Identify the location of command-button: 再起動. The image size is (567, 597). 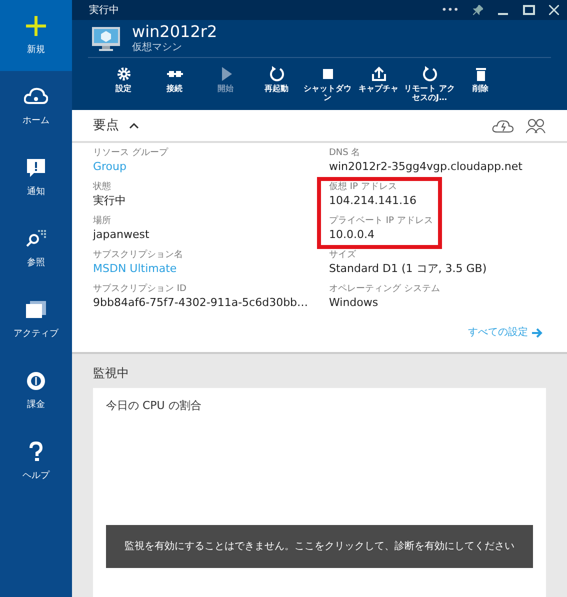
(276, 80).